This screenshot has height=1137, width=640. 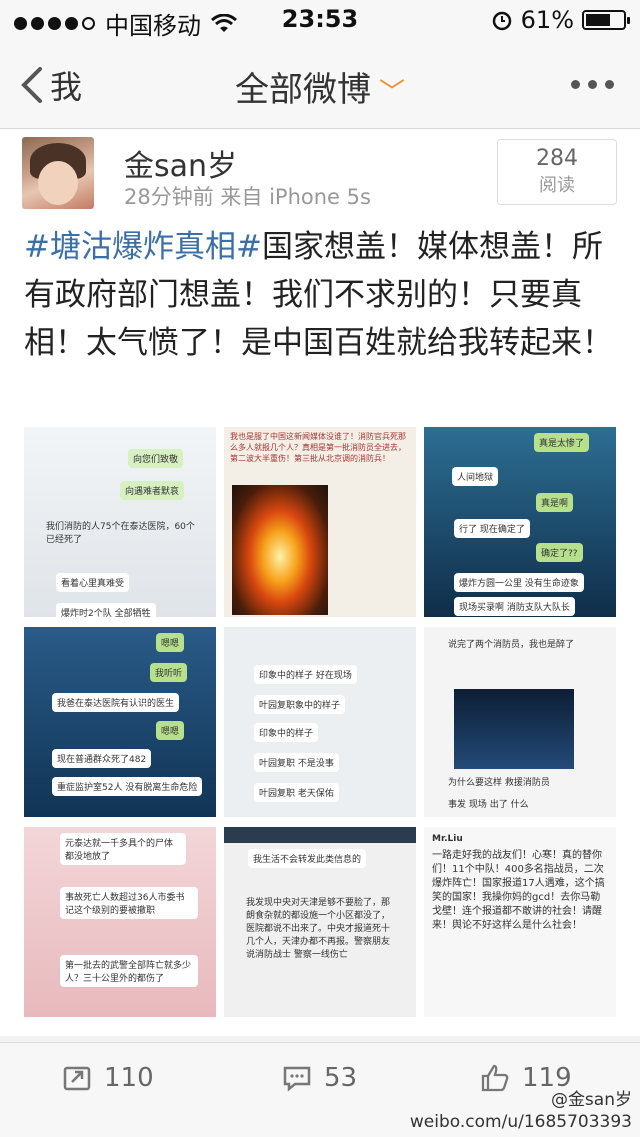 I want to click on alarm-icon, so click(x=501, y=21).